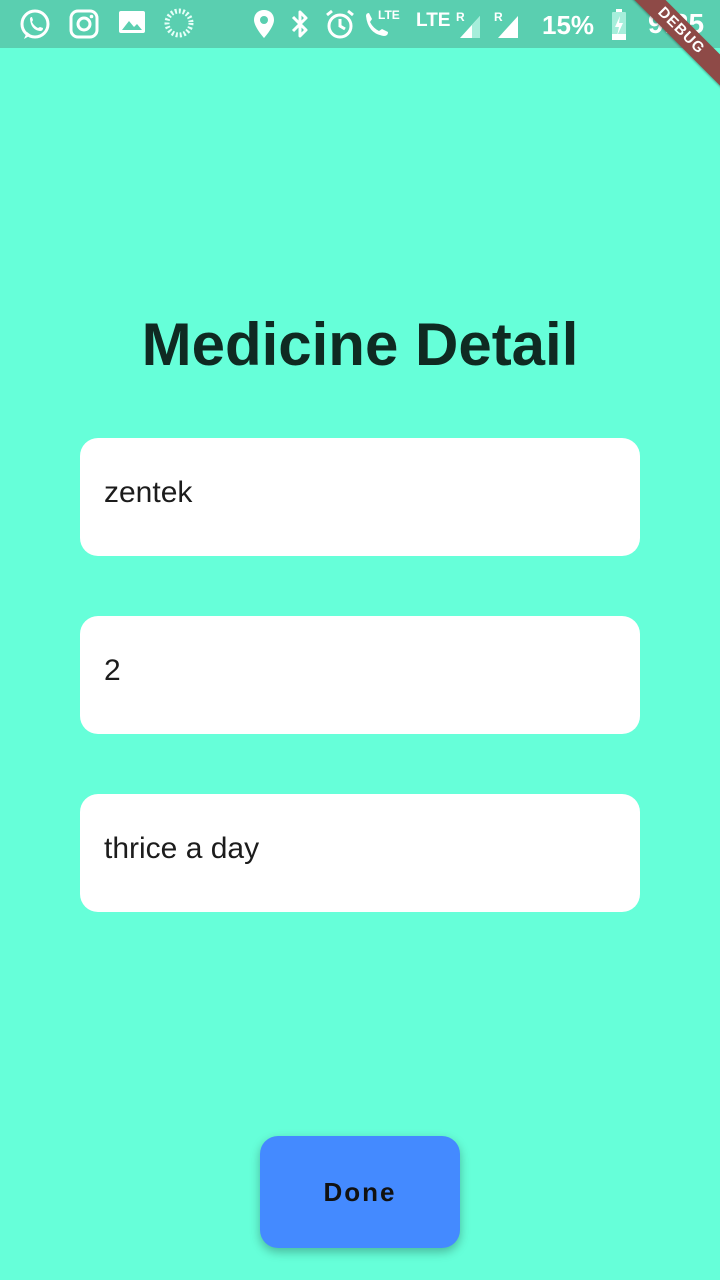  Describe the element at coordinates (179, 23) in the screenshot. I see `loading-icon` at that location.